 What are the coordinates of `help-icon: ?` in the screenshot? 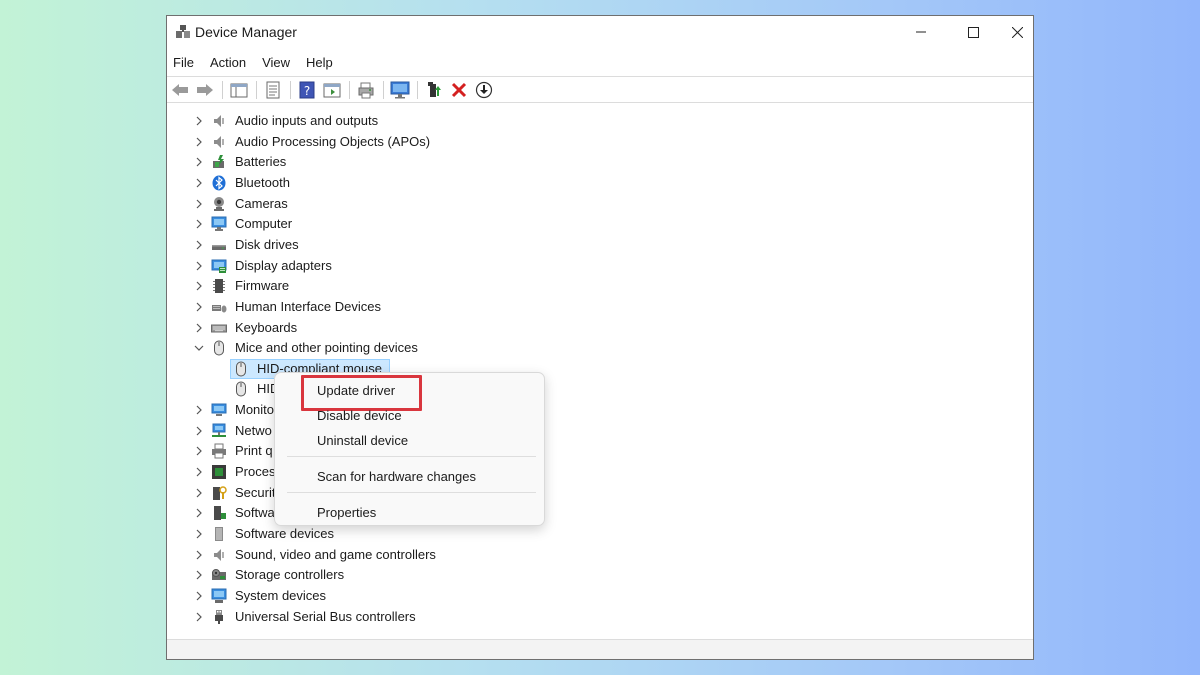 It's located at (307, 90).